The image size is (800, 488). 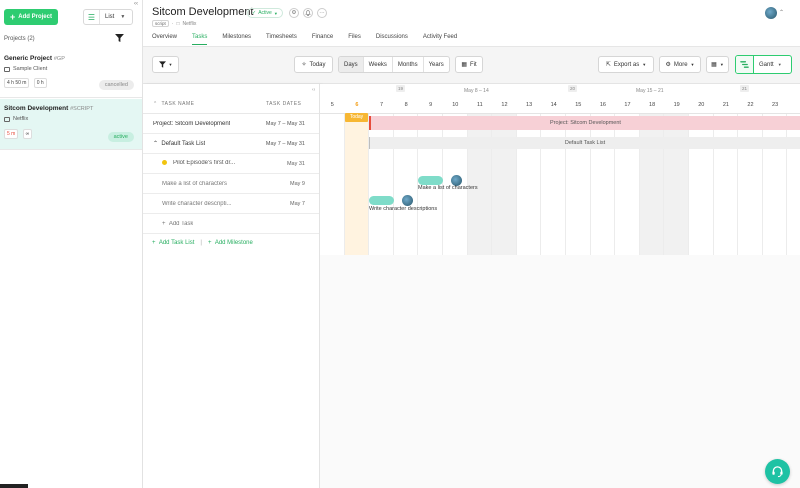 I want to click on tab-discussions: Discussions, so click(x=392, y=39).